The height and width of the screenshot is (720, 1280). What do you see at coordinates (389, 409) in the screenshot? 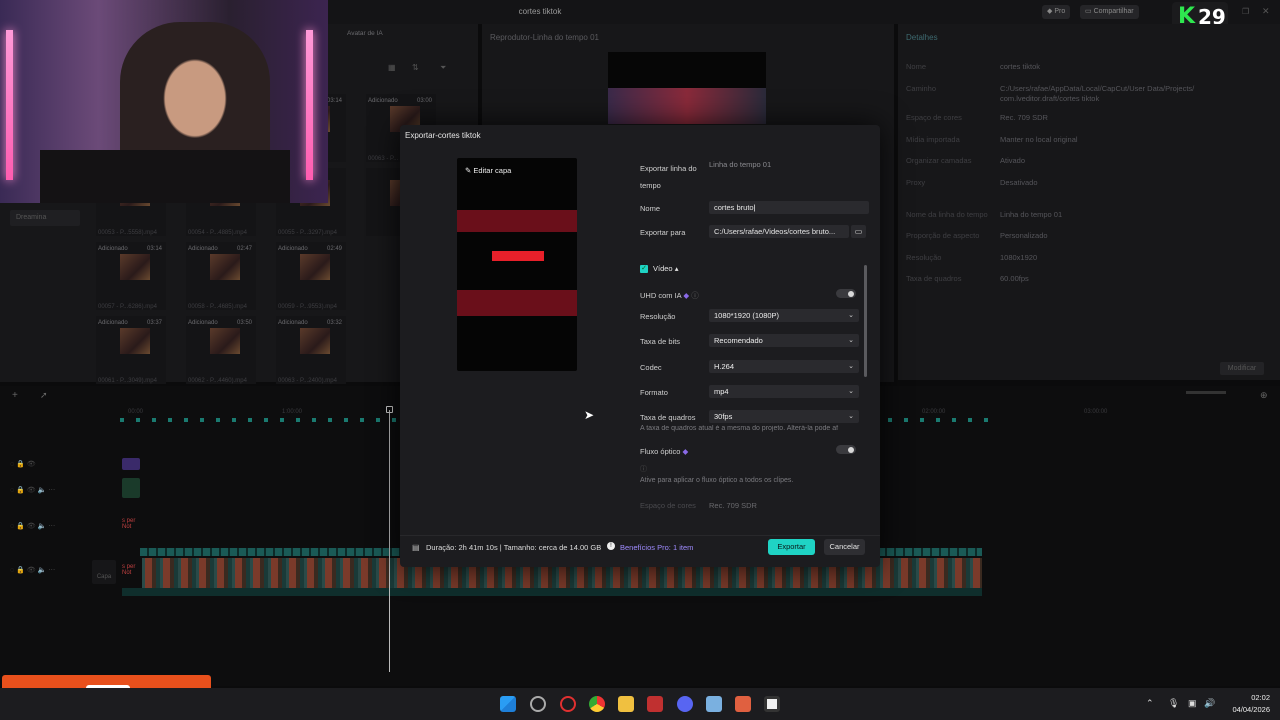
I see `playhead-handle` at bounding box center [389, 409].